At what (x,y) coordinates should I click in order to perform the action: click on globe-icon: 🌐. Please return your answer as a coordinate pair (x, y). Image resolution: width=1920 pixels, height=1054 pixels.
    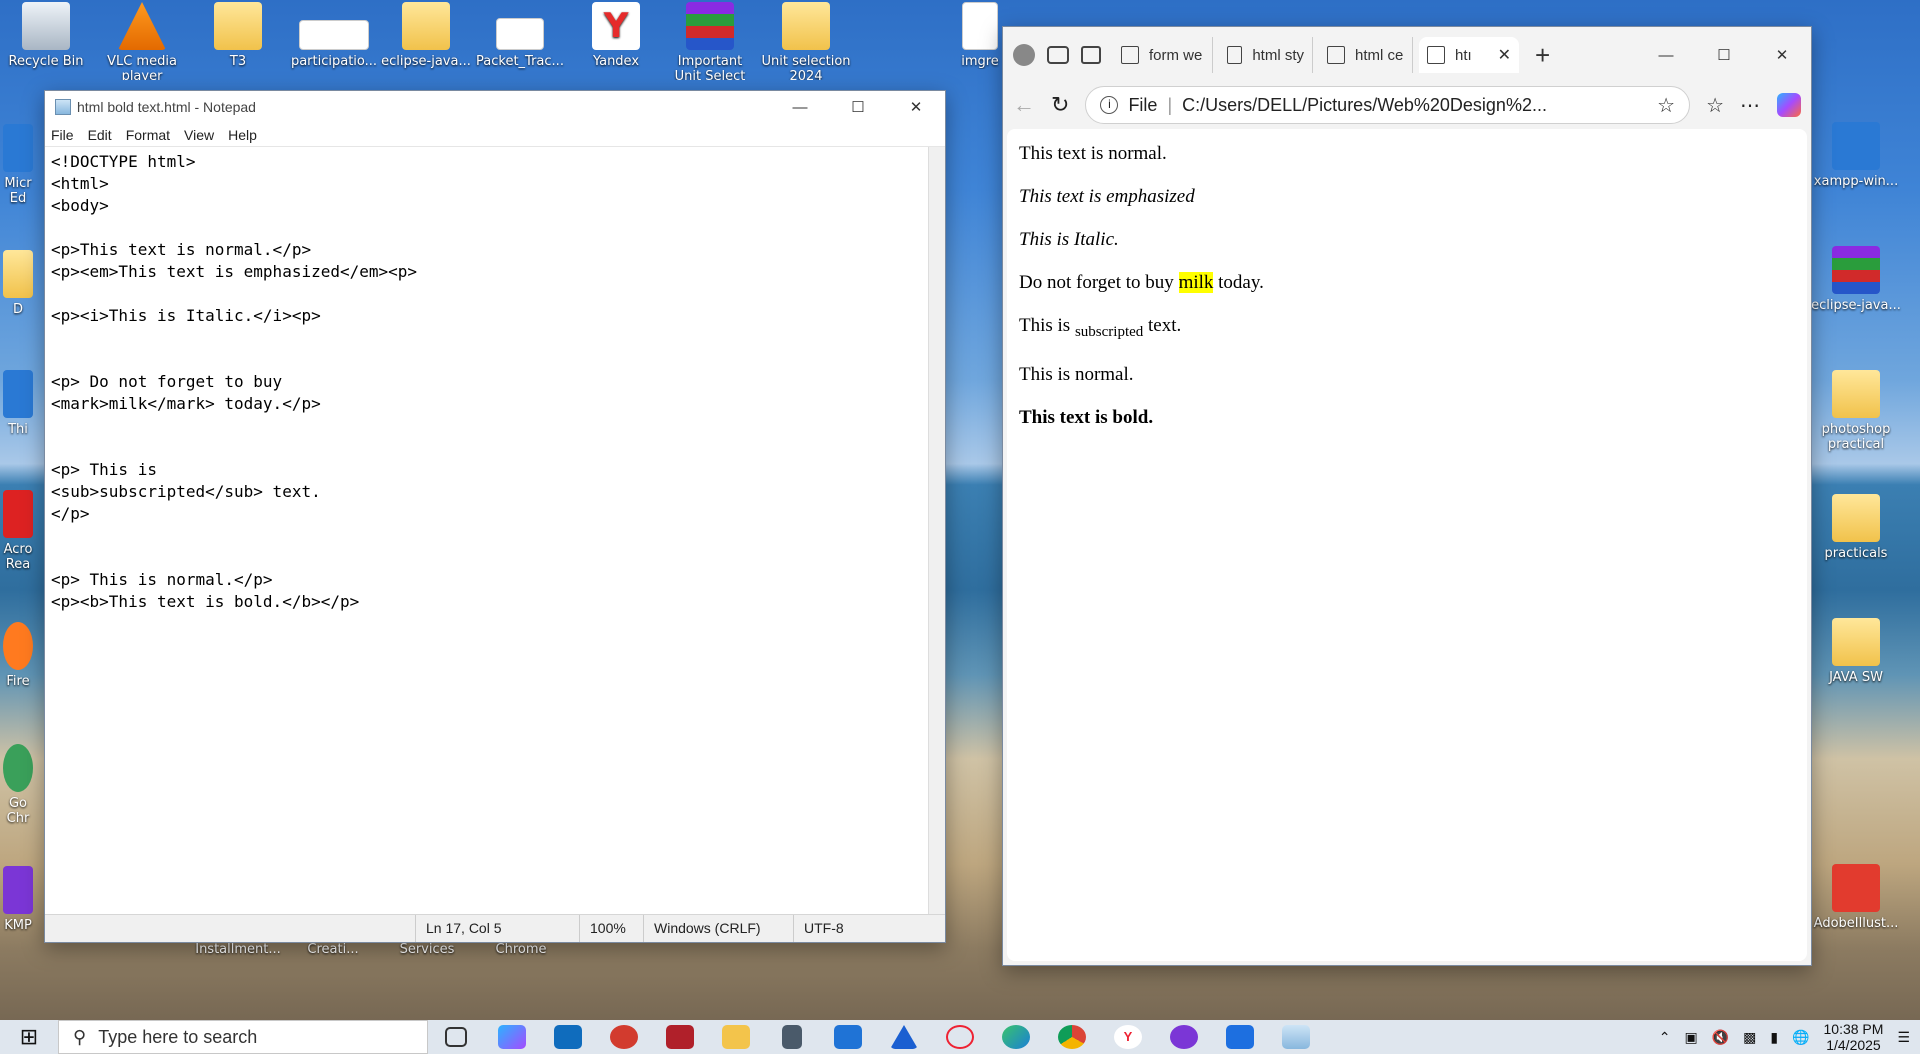
    Looking at the image, I should click on (1800, 1037).